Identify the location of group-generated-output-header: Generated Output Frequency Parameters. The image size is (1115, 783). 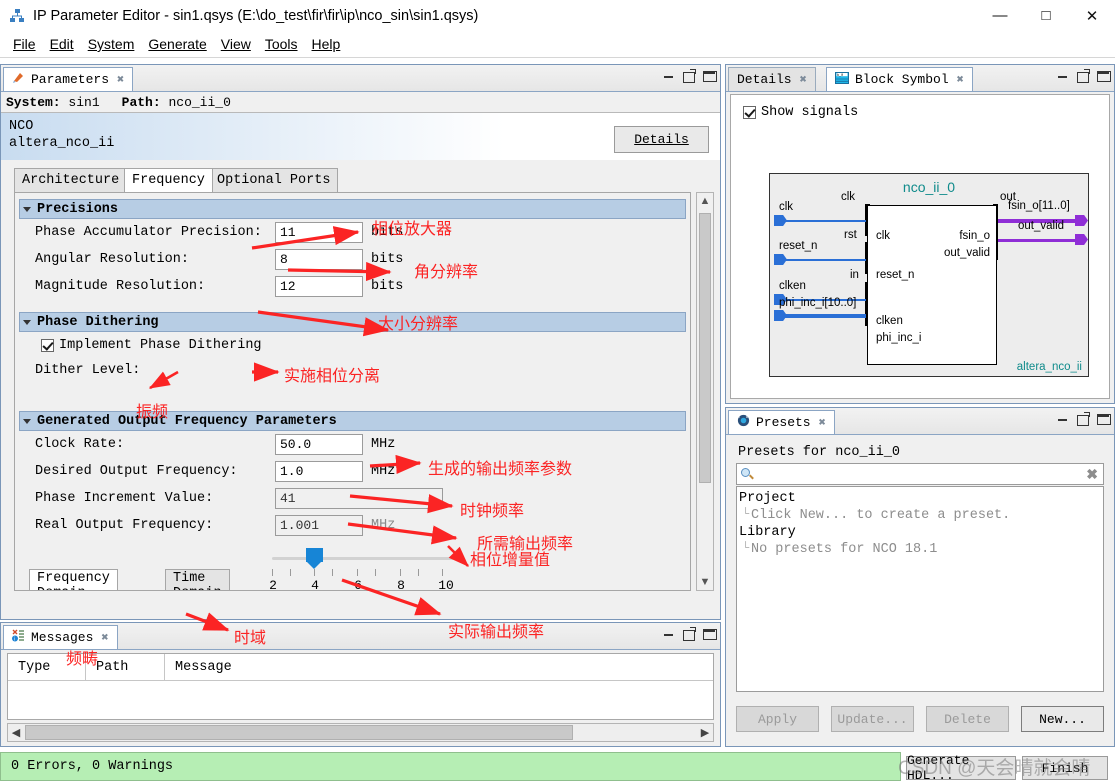
(352, 421).